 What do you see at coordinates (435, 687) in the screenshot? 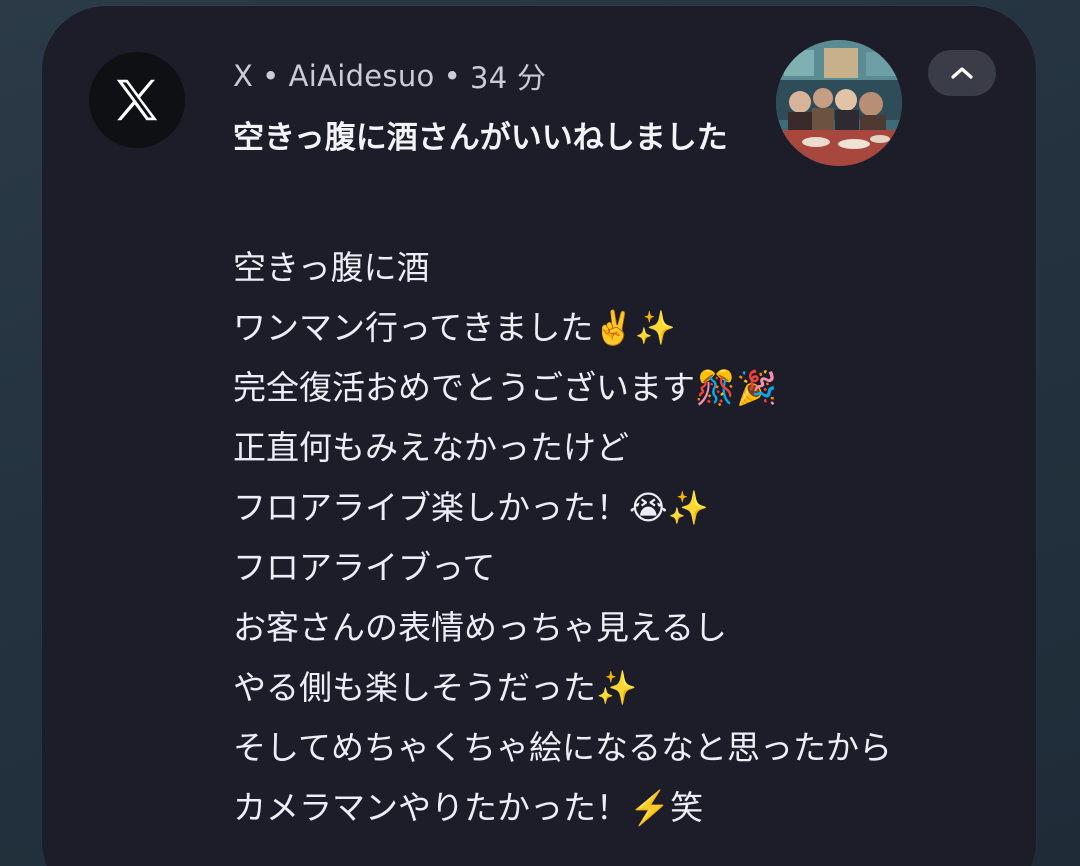
I see `body-line: やる側も楽しそうだった✨` at bounding box center [435, 687].